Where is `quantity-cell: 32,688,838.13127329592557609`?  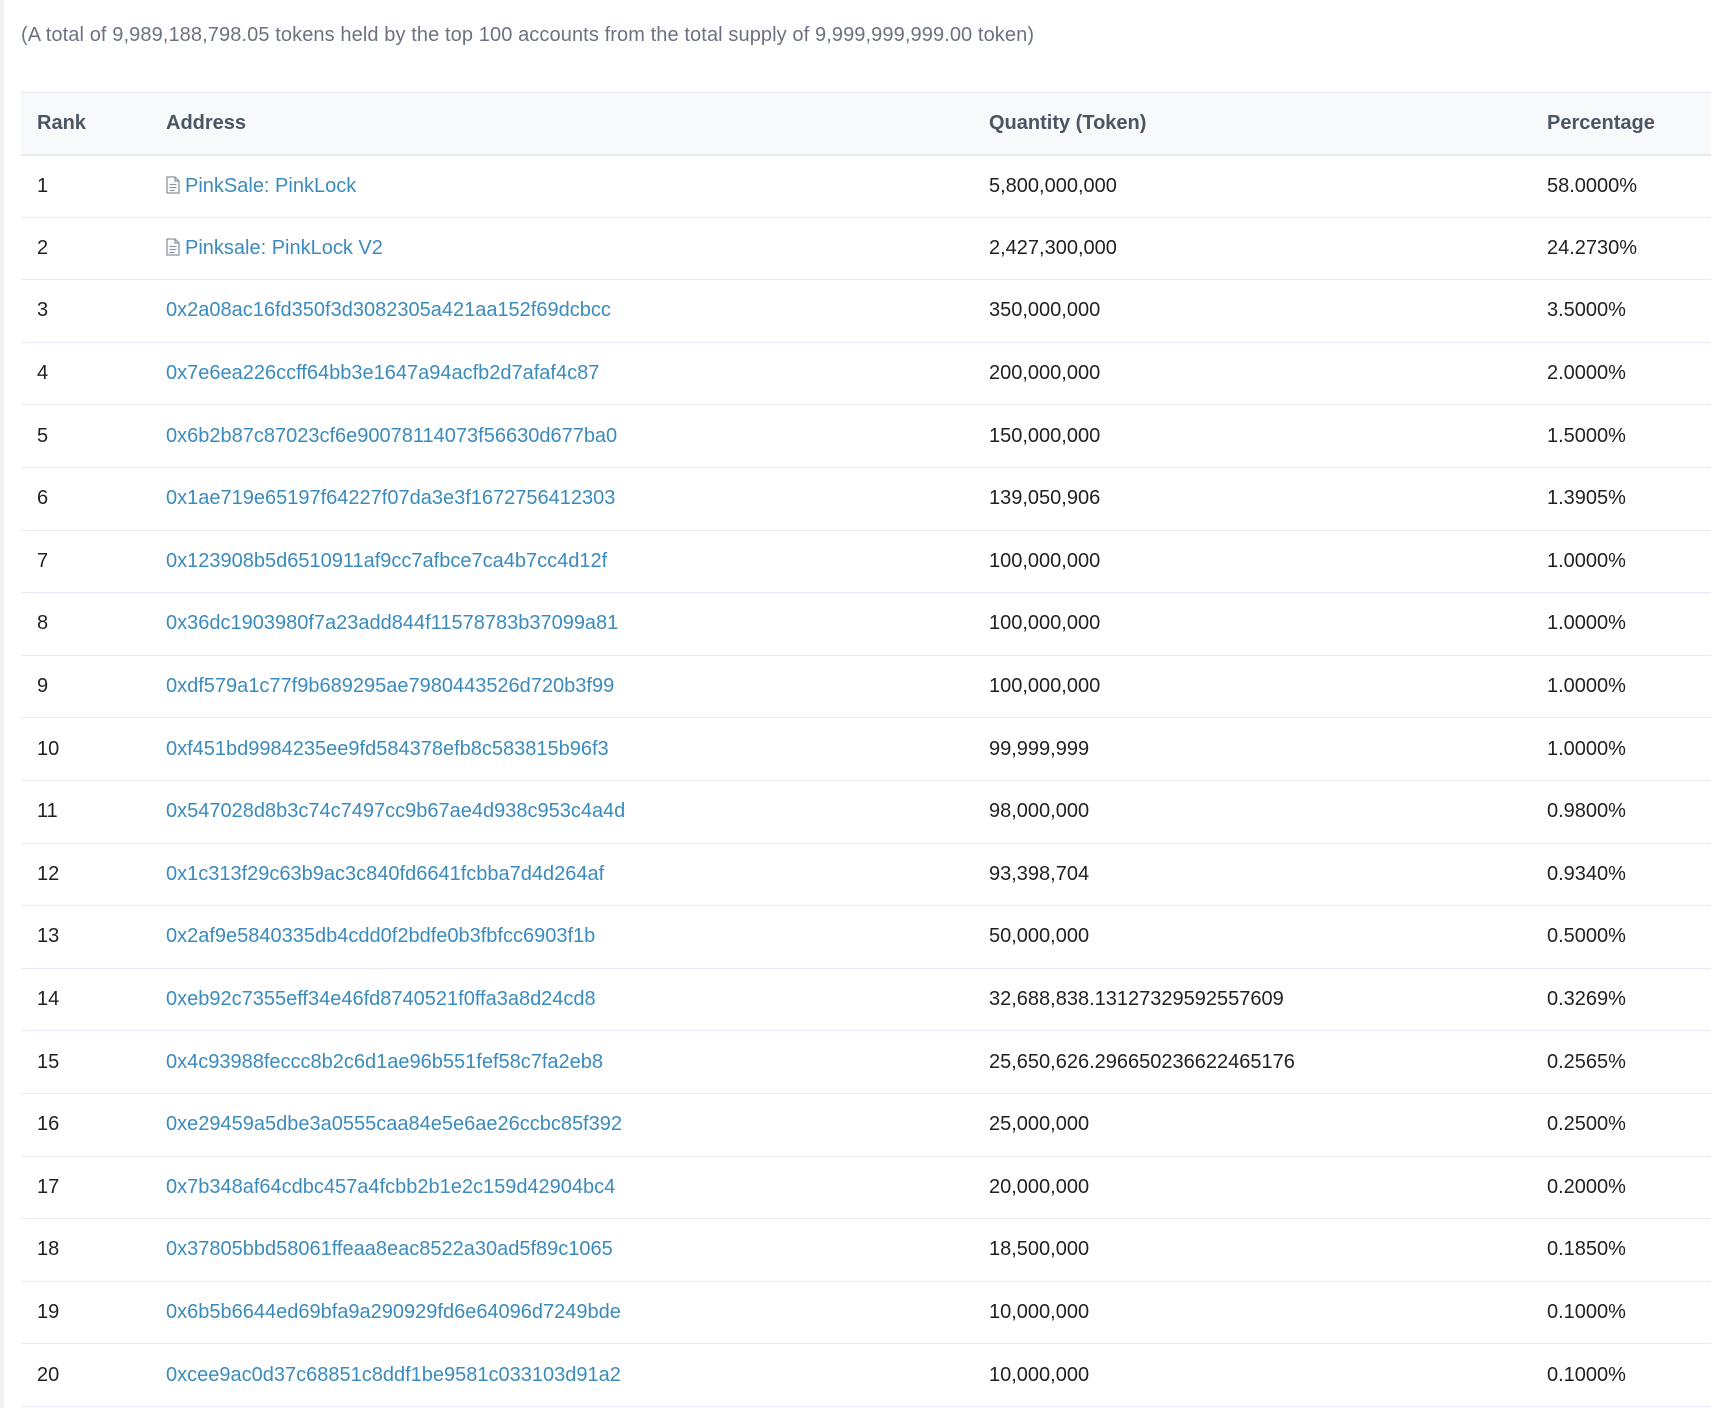
quantity-cell: 32,688,838.13127329592557609 is located at coordinates (1252, 1000).